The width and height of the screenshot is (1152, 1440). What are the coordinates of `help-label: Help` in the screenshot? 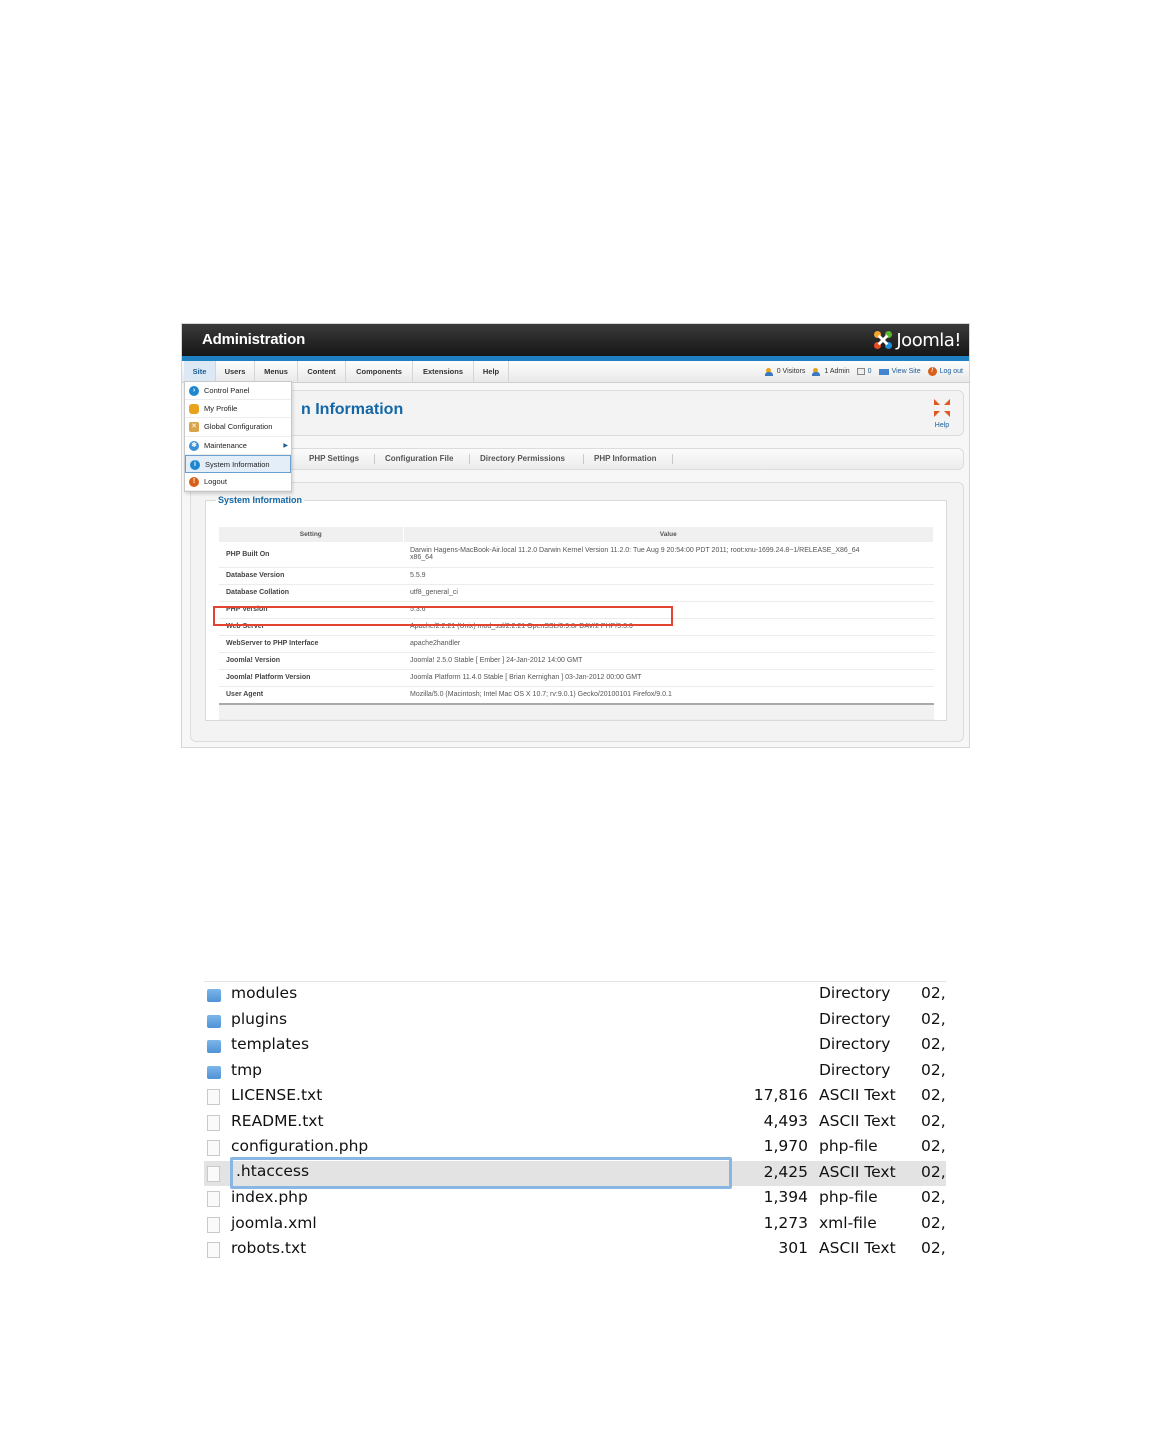 It's located at (942, 425).